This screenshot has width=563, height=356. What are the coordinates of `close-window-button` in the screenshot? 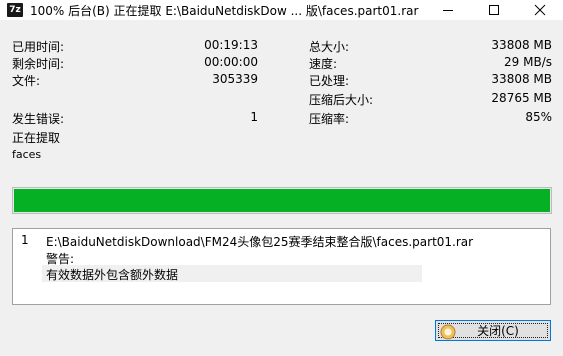 It's located at (540, 10).